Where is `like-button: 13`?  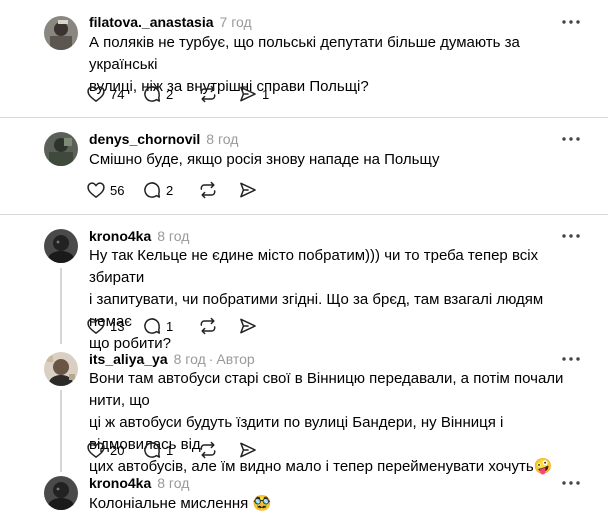 like-button: 13 is located at coordinates (114, 326).